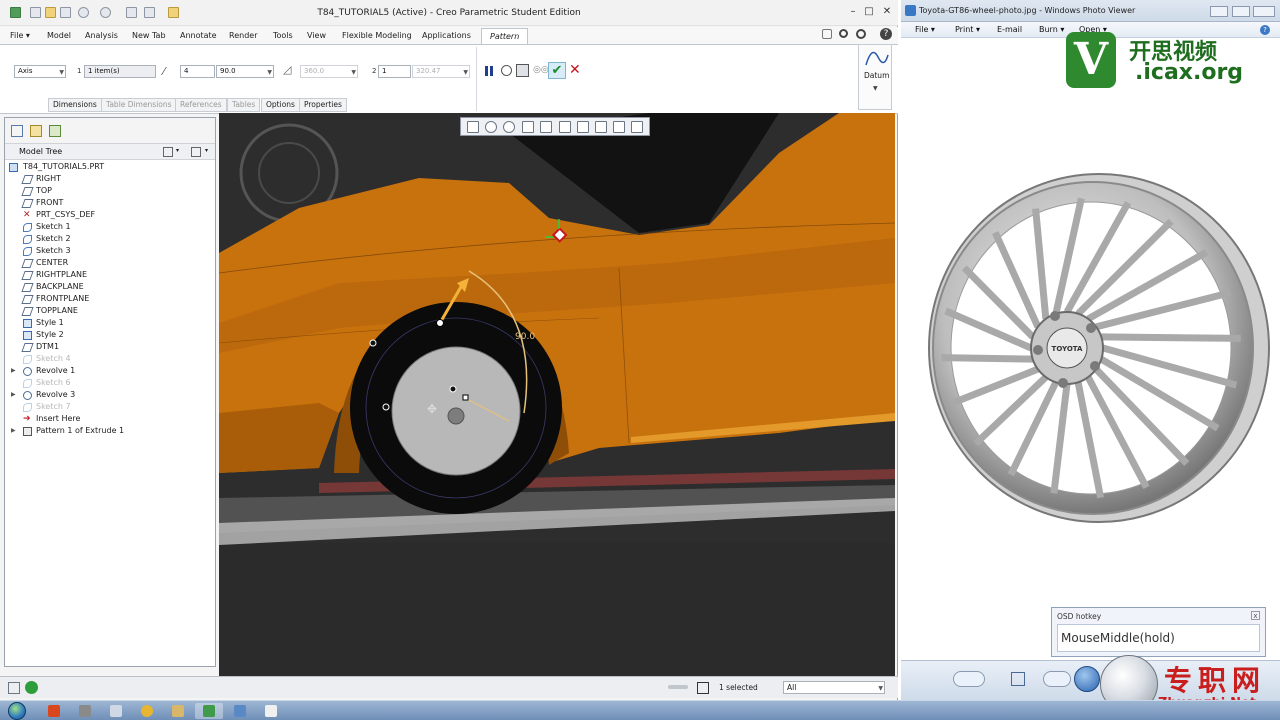 Image resolution: width=1280 pixels, height=720 pixels. What do you see at coordinates (55, 131) in the screenshot?
I see `favorites-tab-icon` at bounding box center [55, 131].